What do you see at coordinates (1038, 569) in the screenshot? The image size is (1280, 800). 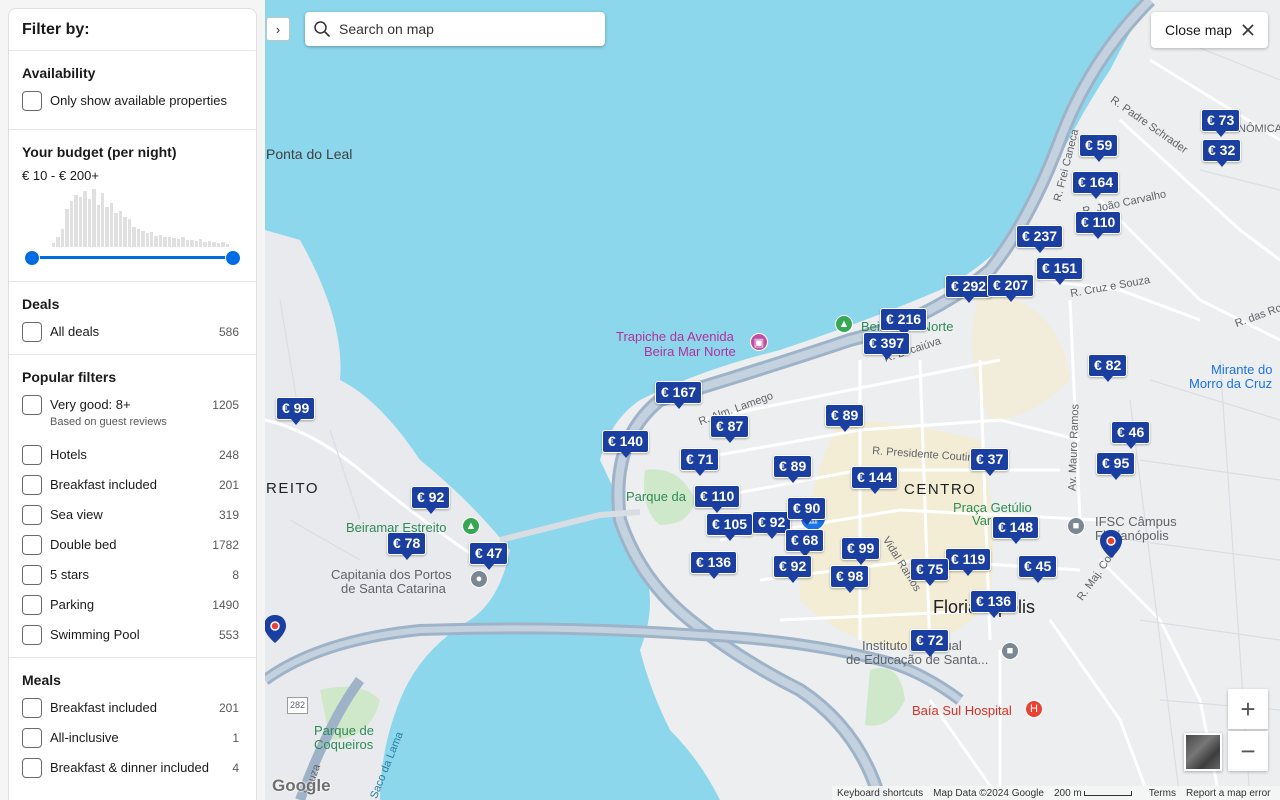 I see `price-pin: € 45` at bounding box center [1038, 569].